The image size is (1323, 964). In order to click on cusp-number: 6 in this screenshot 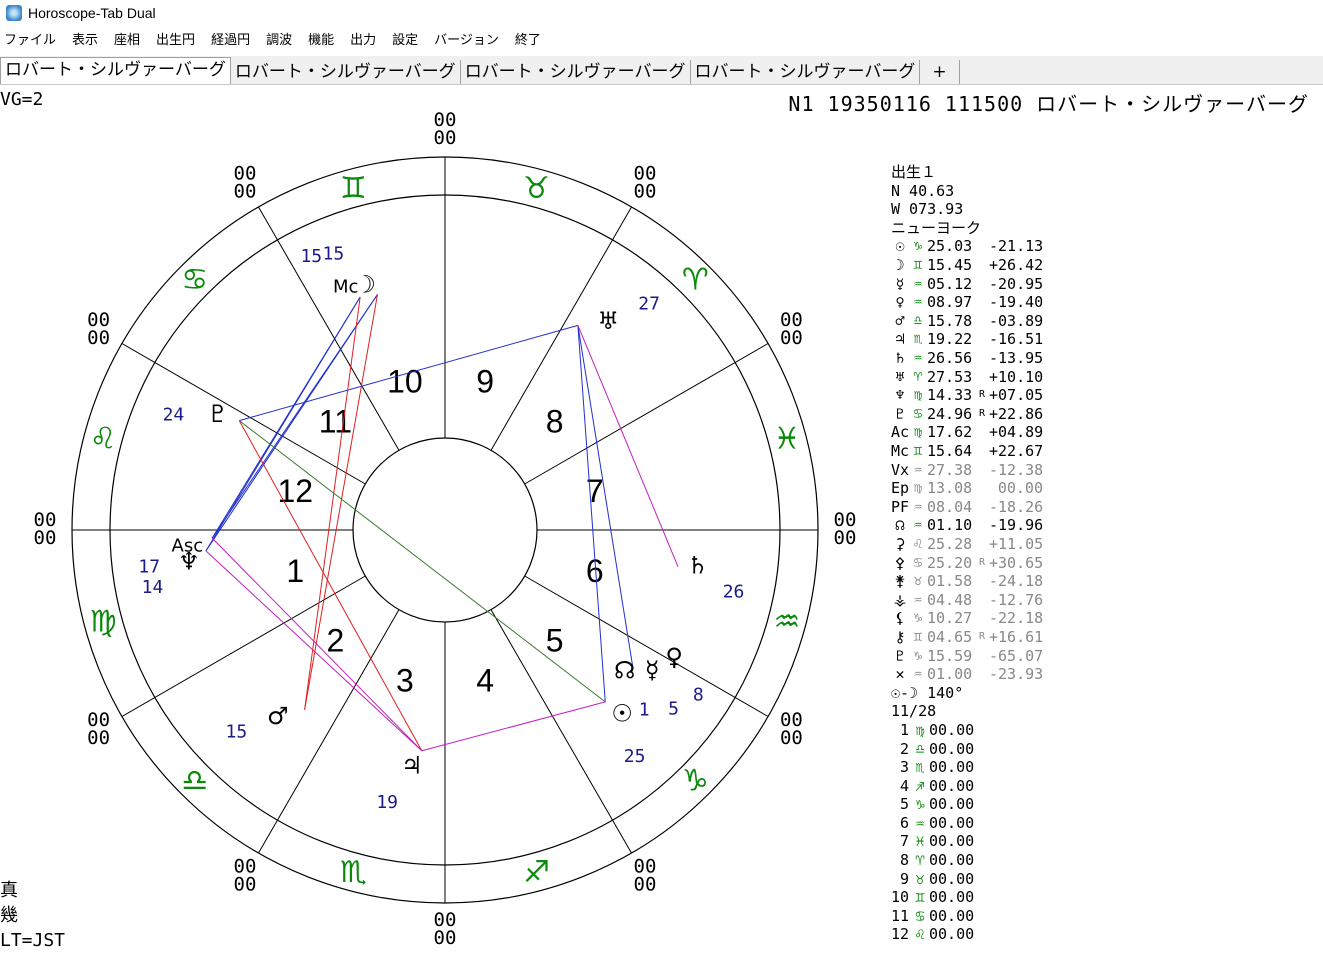, I will do `click(904, 822)`.